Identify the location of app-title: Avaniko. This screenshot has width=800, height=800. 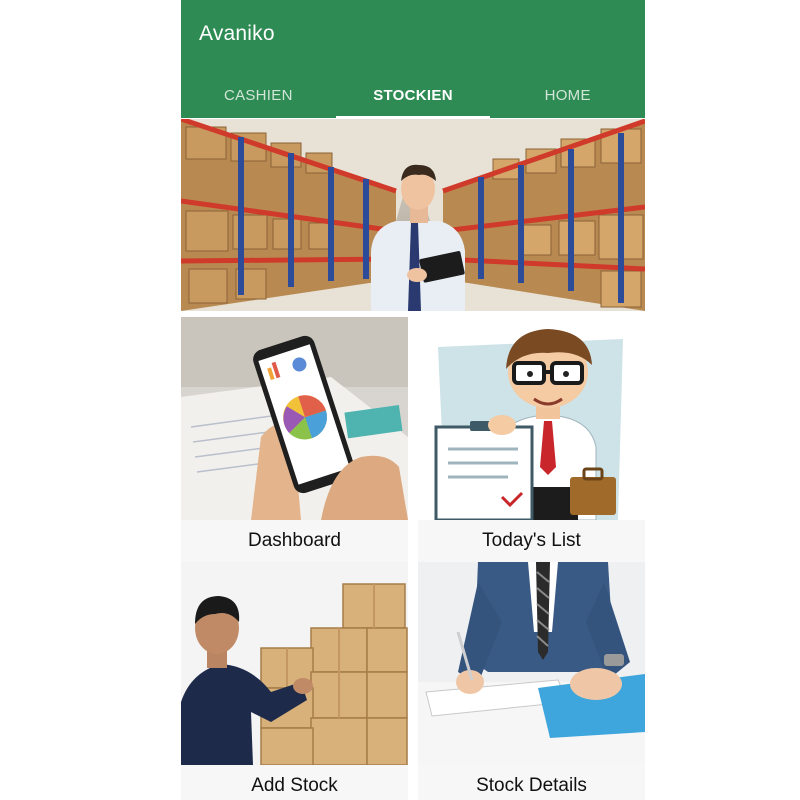
(237, 33).